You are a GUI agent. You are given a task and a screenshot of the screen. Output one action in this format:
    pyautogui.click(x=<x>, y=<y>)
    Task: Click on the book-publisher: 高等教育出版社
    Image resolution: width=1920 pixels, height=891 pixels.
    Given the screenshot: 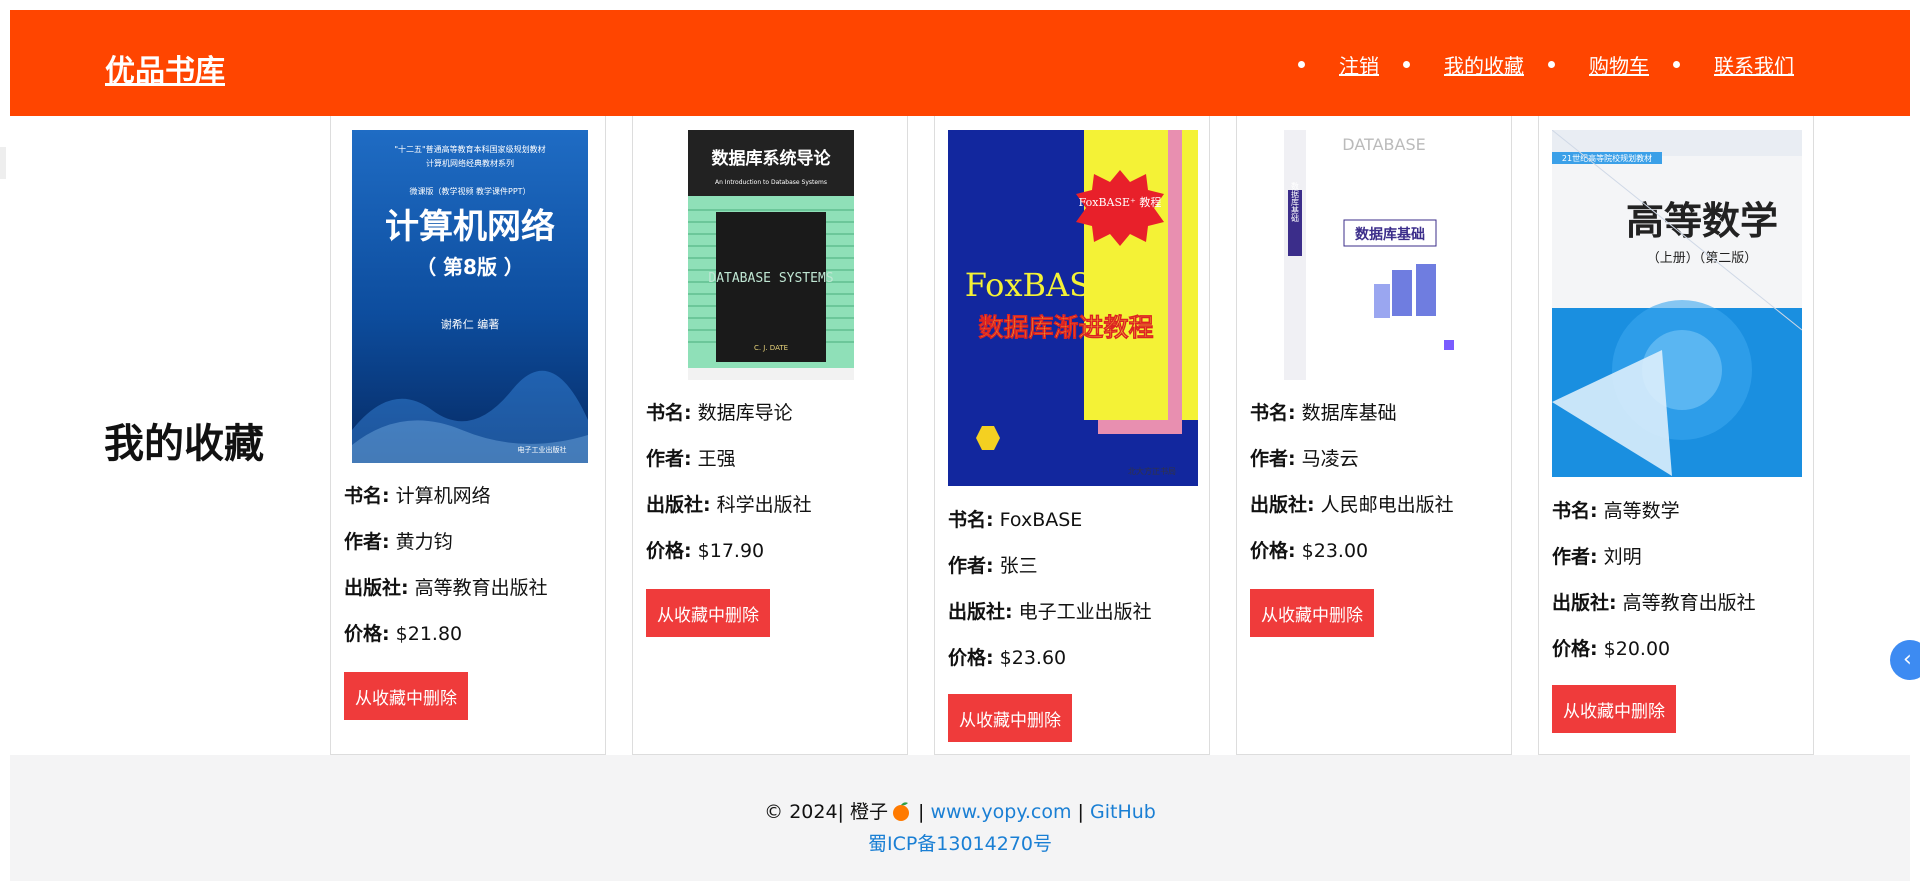 What is the action you would take?
    pyautogui.click(x=481, y=588)
    